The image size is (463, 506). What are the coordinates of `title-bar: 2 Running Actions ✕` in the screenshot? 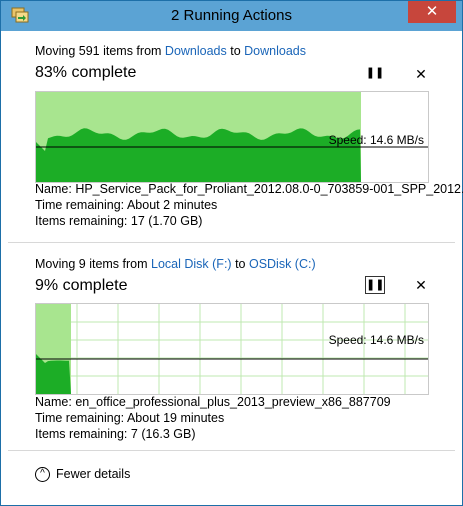 It's located at (231, 16).